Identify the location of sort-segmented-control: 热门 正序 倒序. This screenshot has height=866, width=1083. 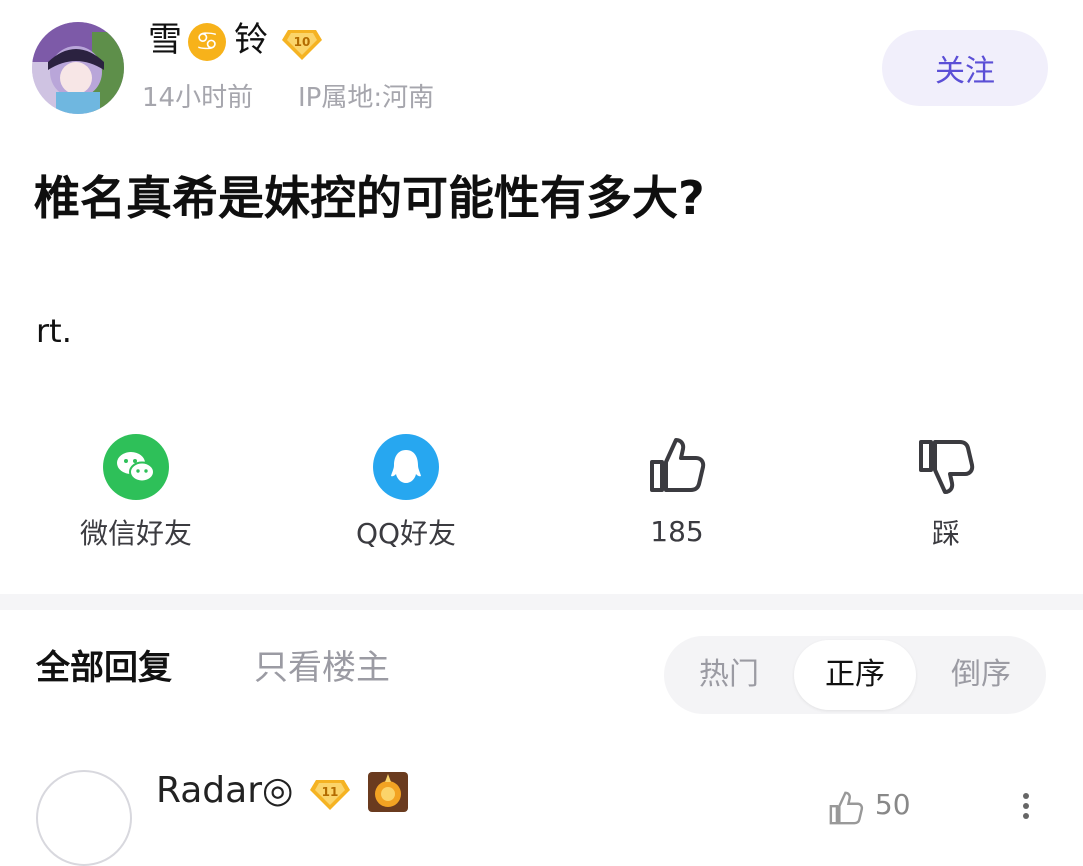
(855, 675).